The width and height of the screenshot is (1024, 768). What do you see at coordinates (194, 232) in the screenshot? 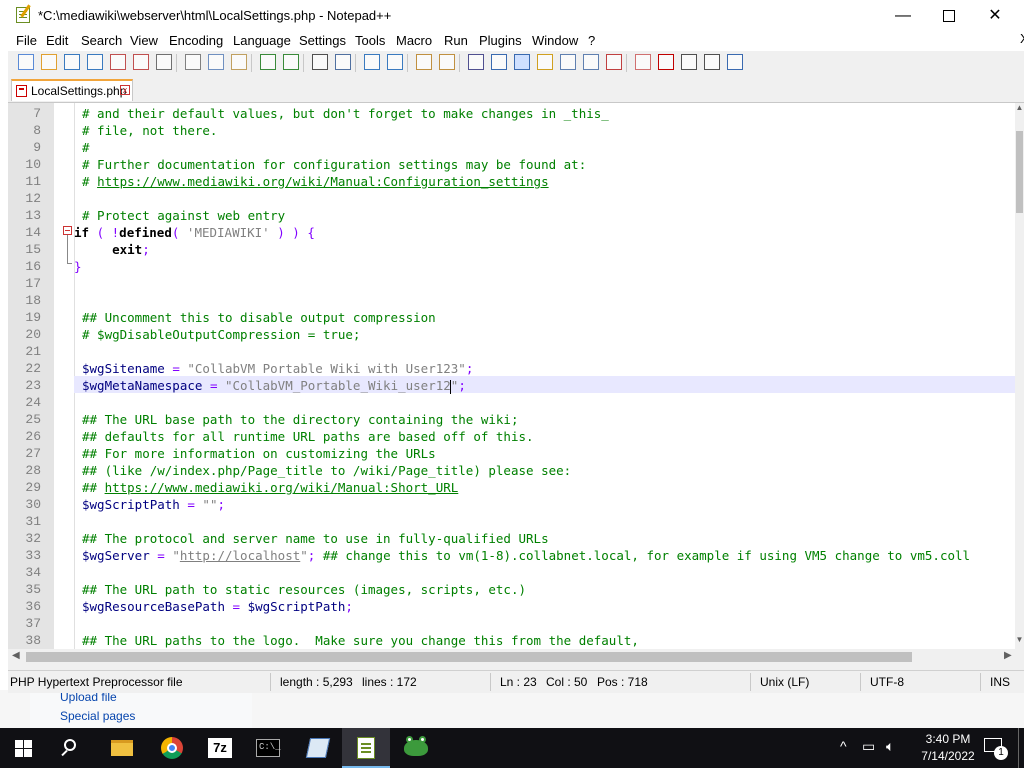
I see `code-line: if ( !defined( 'MEDIAWIKI' ) ) {` at bounding box center [194, 232].